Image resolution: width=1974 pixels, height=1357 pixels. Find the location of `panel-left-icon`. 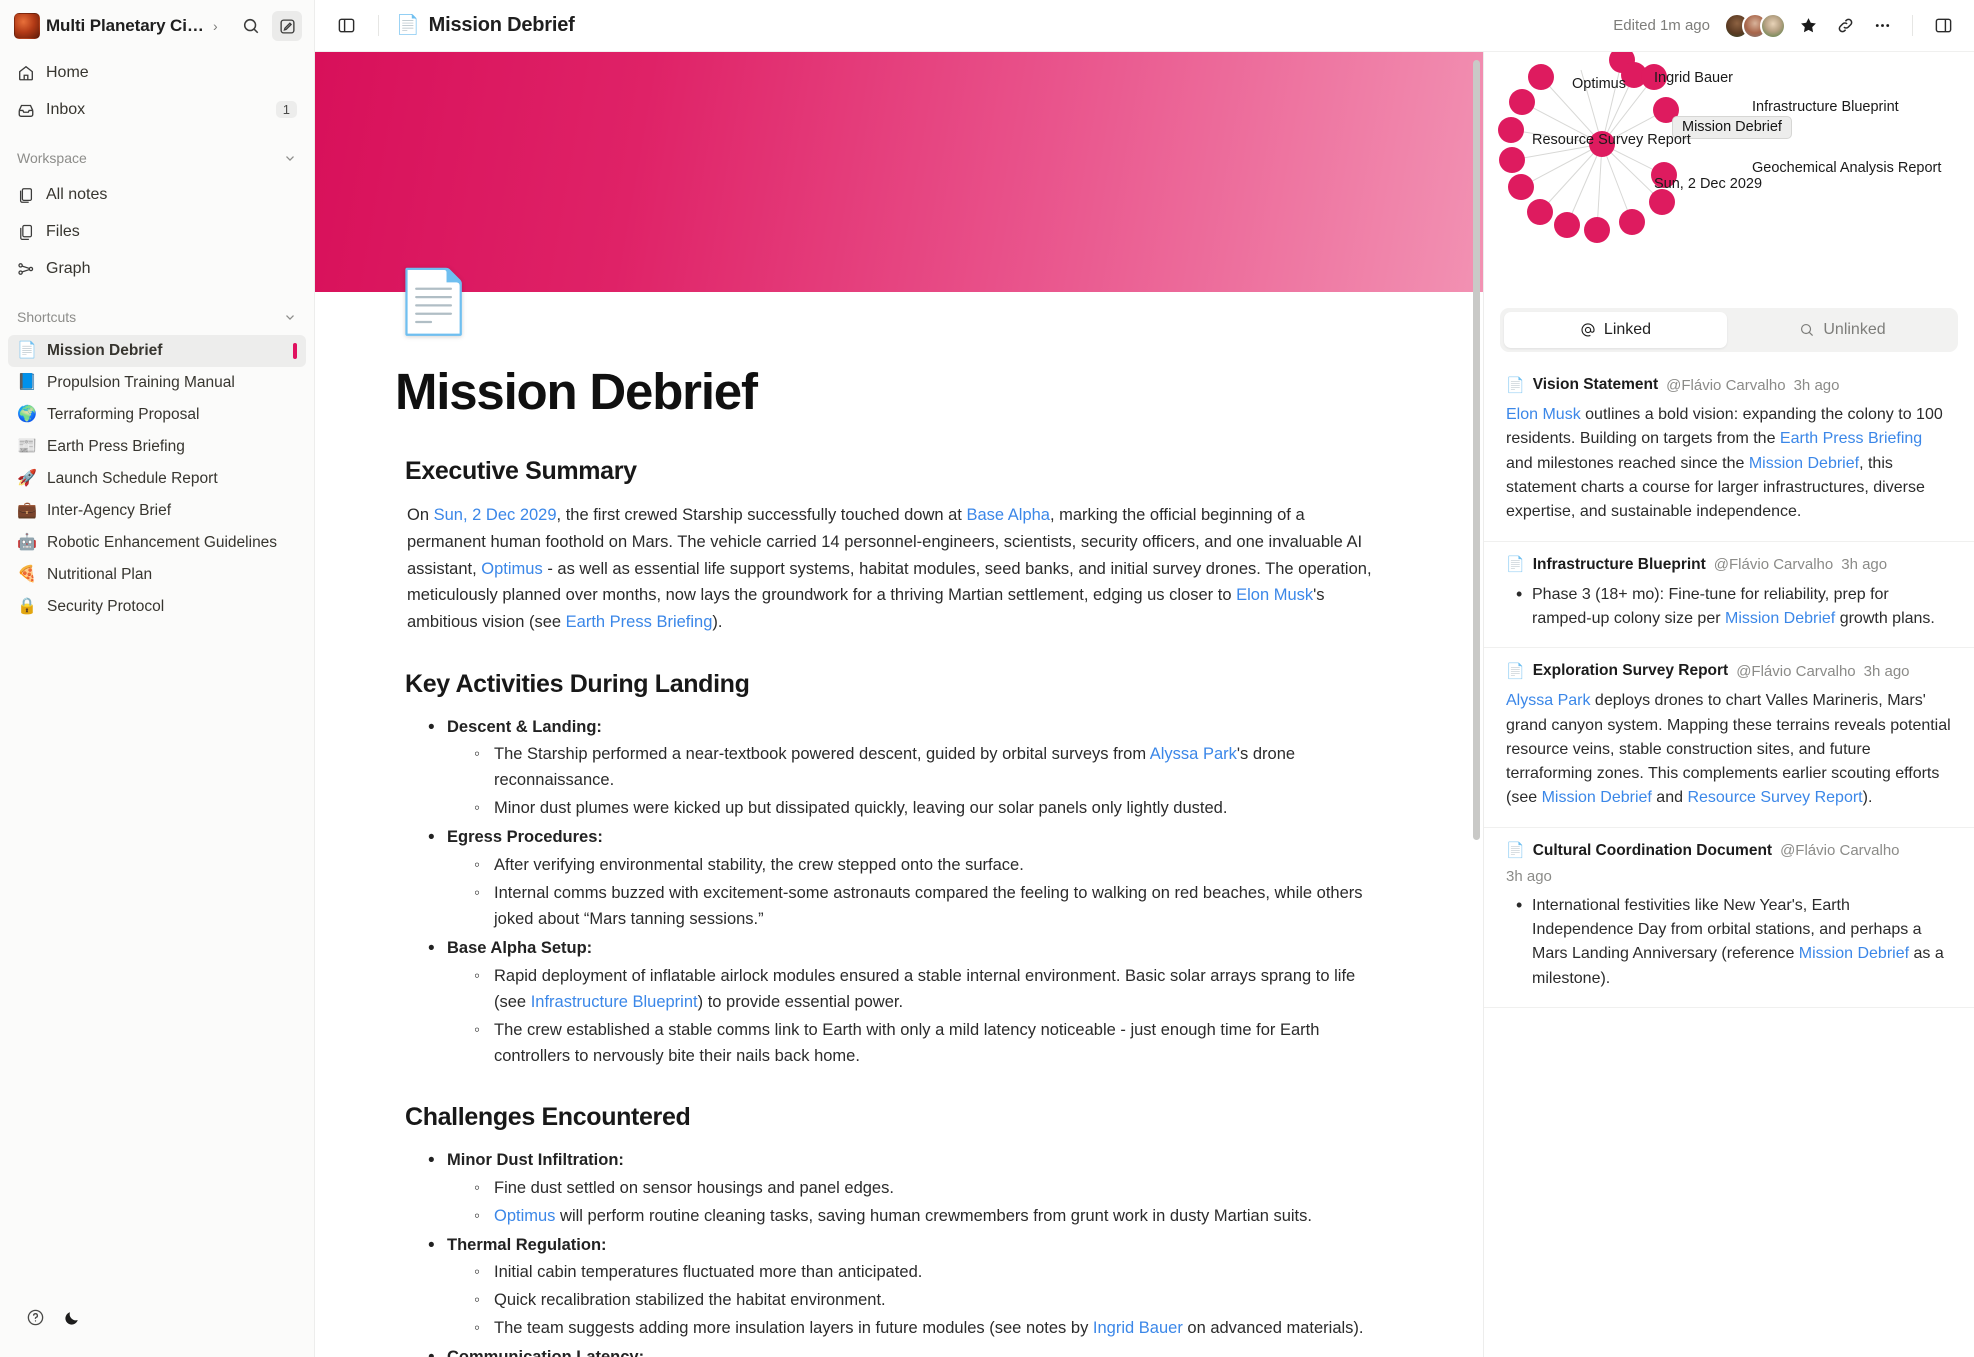

panel-left-icon is located at coordinates (346, 26).